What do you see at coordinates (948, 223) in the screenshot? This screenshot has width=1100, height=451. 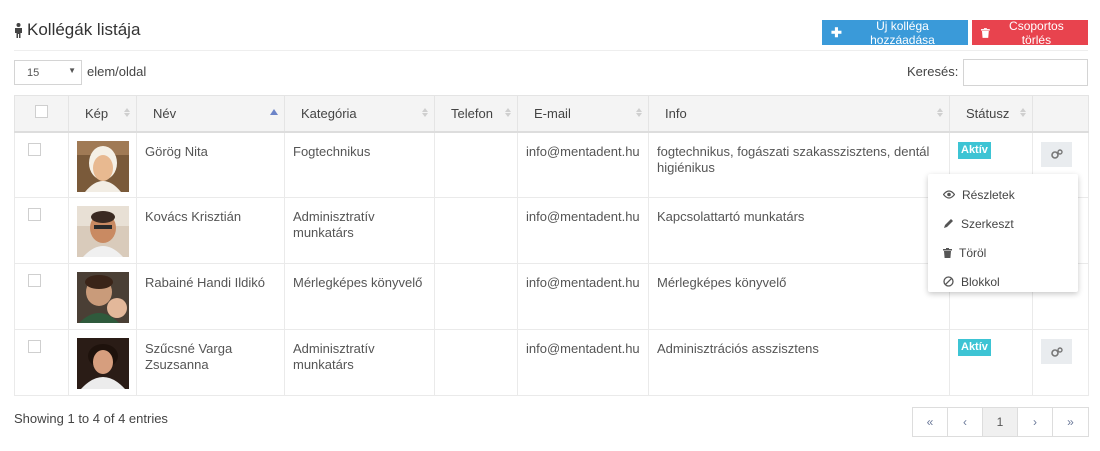 I see `pencil-icon` at bounding box center [948, 223].